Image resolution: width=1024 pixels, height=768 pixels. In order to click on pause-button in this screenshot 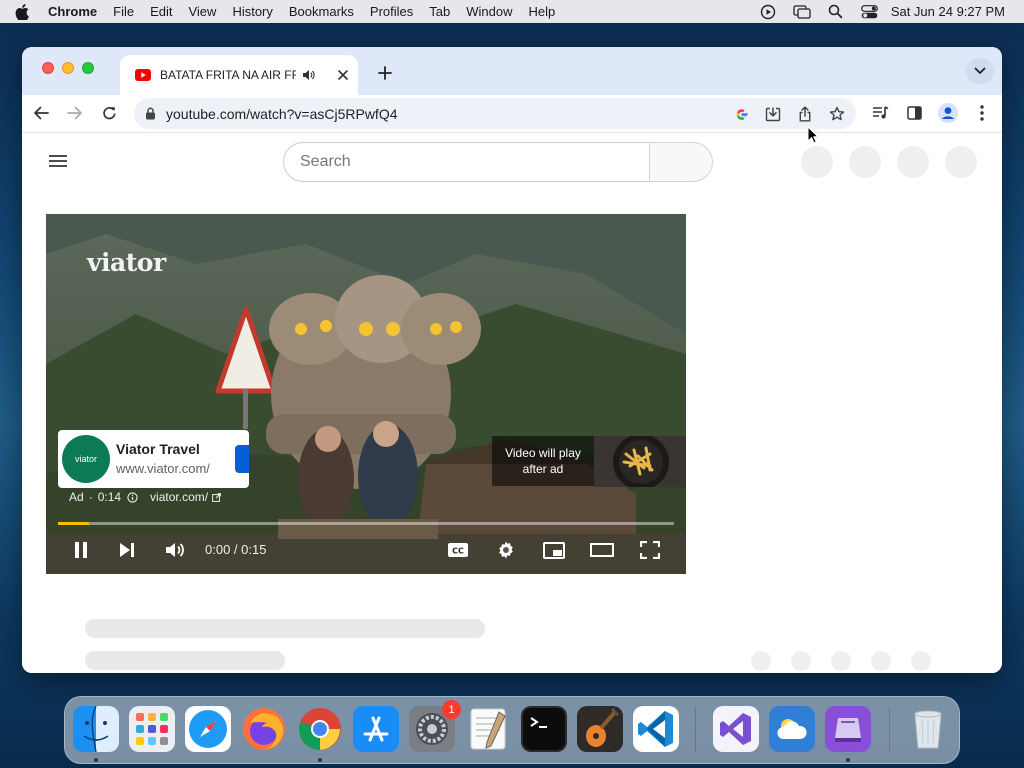, I will do `click(81, 550)`.